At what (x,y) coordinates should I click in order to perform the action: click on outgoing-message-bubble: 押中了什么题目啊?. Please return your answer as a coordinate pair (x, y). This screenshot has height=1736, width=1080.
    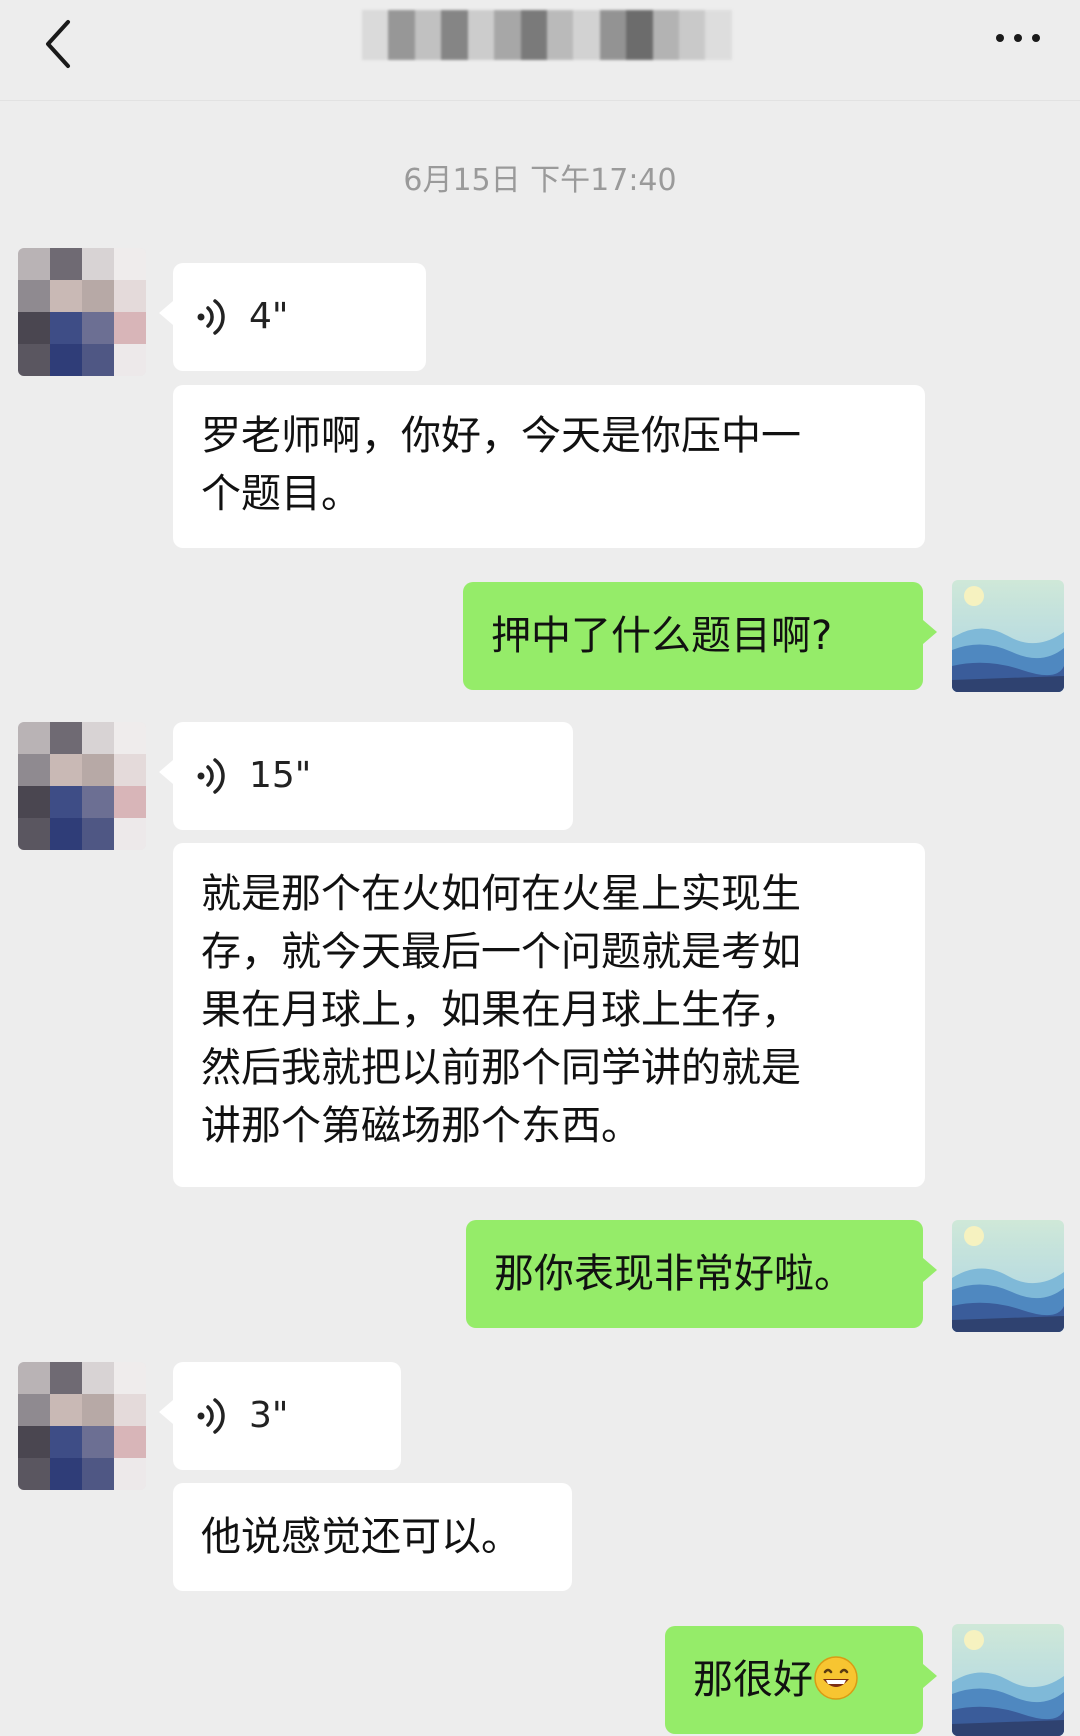
    Looking at the image, I should click on (700, 636).